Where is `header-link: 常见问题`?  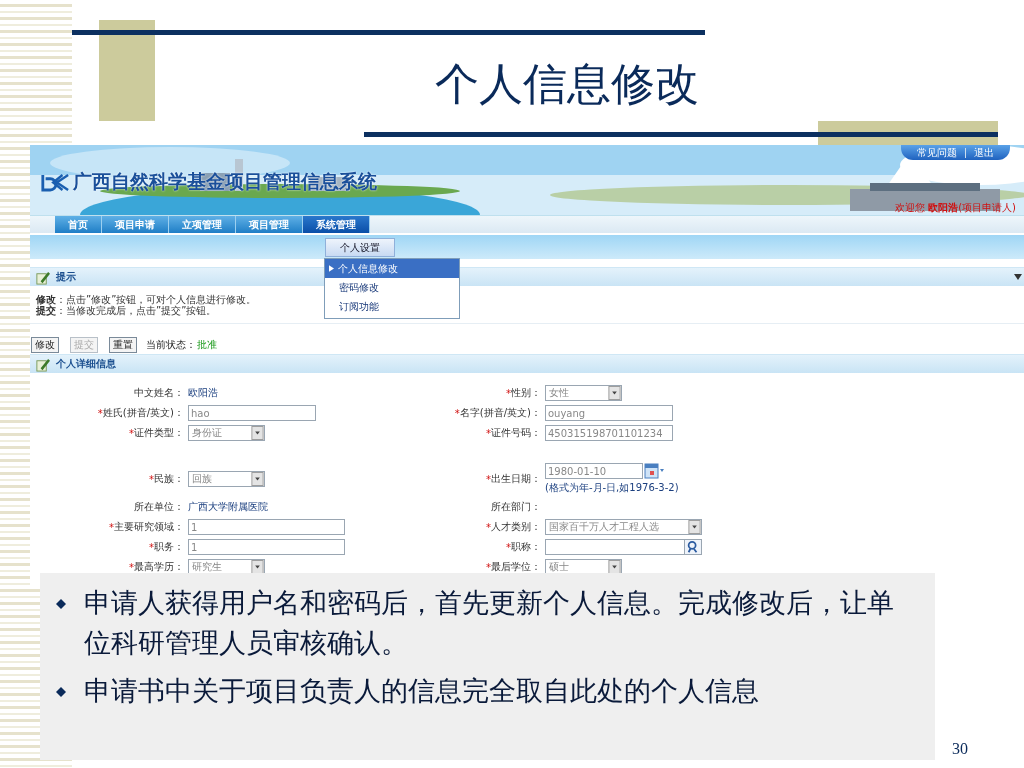
header-link: 常见问题 is located at coordinates (937, 152).